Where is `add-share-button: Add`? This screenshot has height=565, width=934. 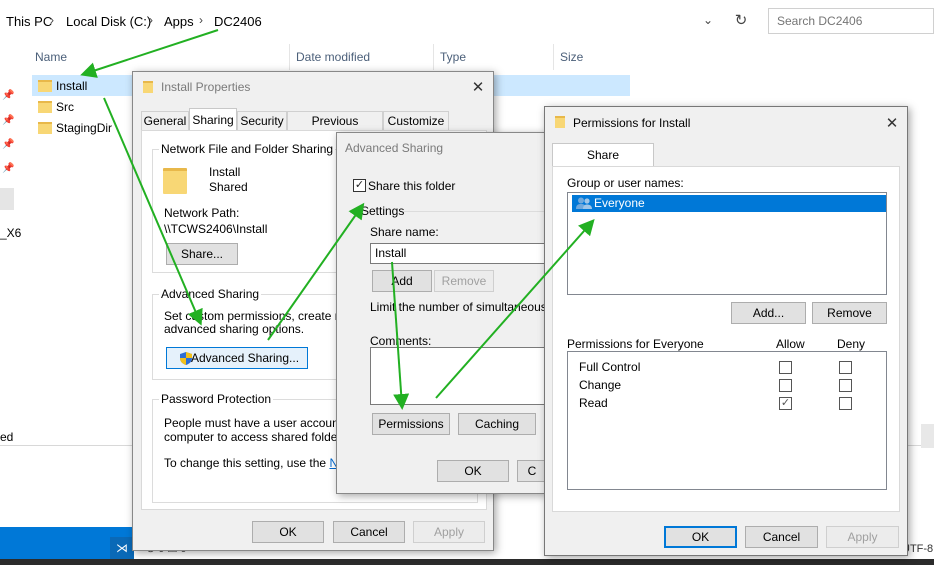 add-share-button: Add is located at coordinates (402, 281).